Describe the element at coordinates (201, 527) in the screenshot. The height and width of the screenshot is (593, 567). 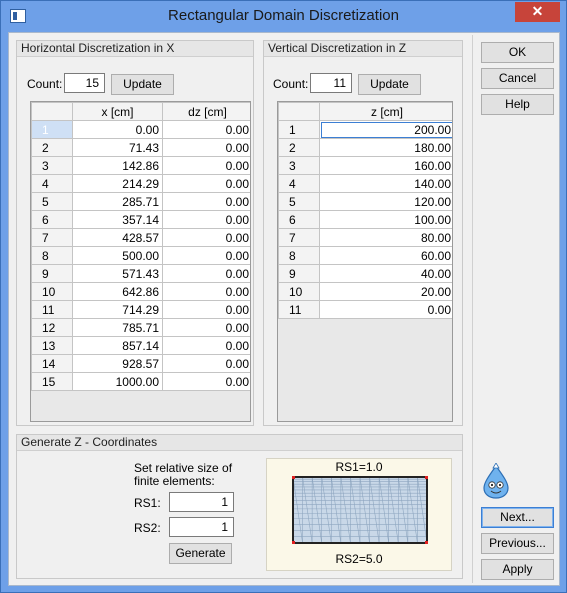
I see `rs2-input: 1` at that location.